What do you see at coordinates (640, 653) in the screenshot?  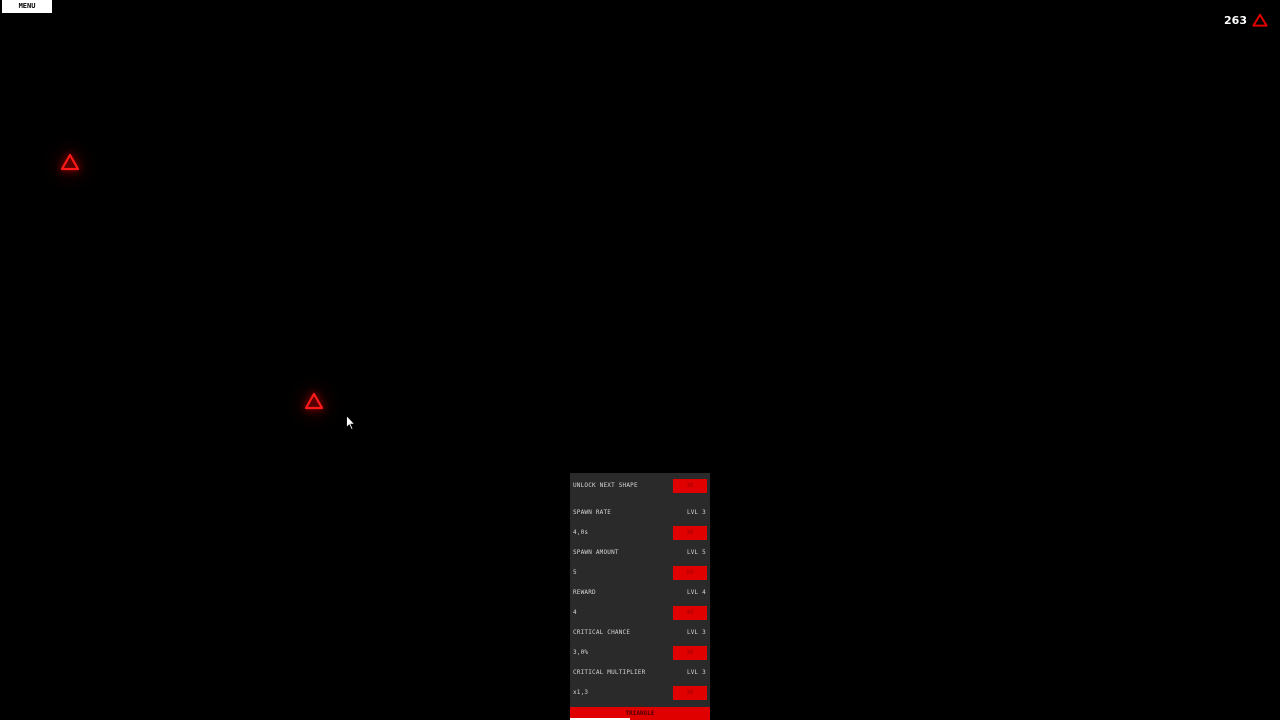 I see `upgrade-row-critical-chance: 3,0% 30` at bounding box center [640, 653].